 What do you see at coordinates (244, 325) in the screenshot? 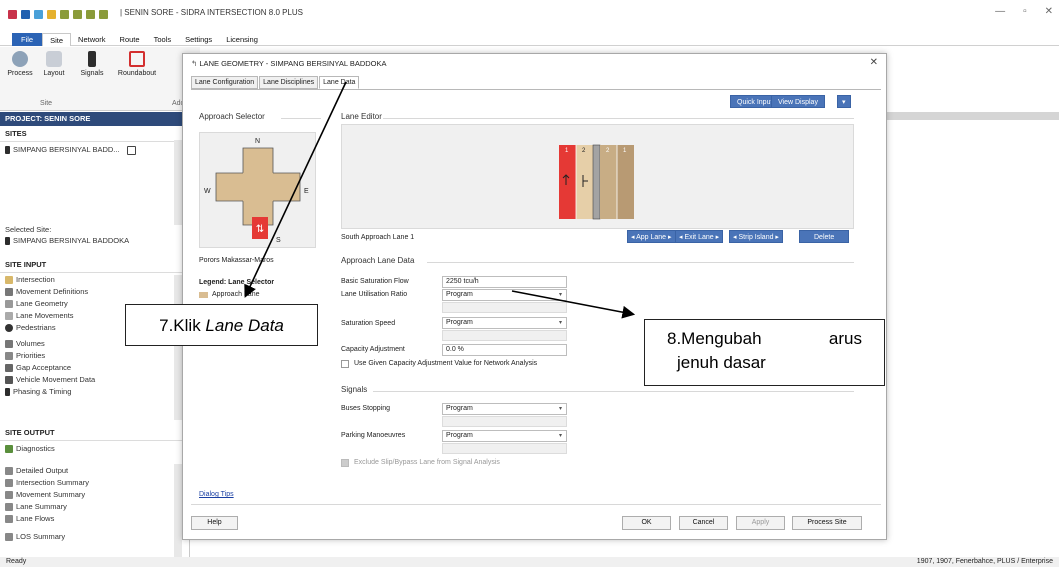
I see `note7-emphasis: Lane Data` at bounding box center [244, 325].